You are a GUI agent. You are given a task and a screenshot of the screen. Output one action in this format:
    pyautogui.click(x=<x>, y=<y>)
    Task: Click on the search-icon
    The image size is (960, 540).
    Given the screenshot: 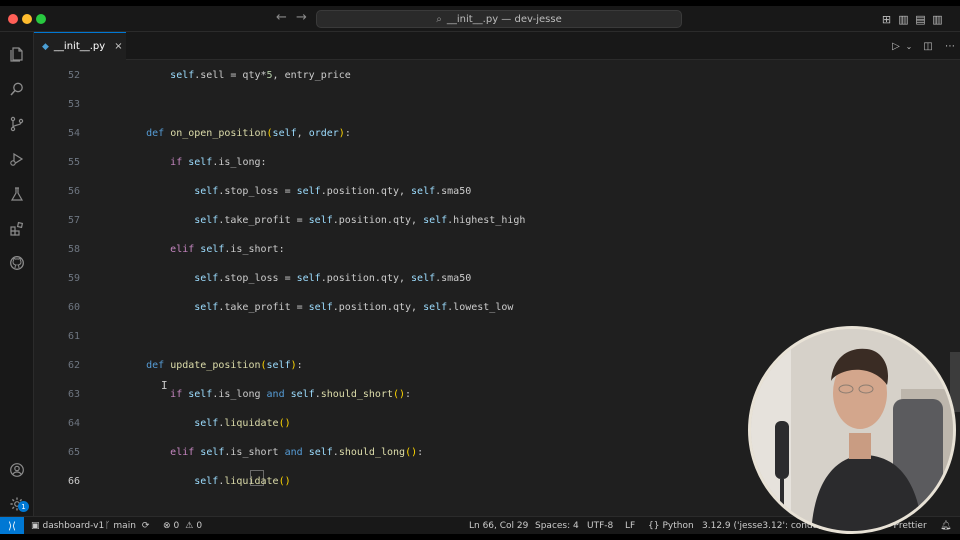 What is the action you would take?
    pyautogui.click(x=17, y=89)
    